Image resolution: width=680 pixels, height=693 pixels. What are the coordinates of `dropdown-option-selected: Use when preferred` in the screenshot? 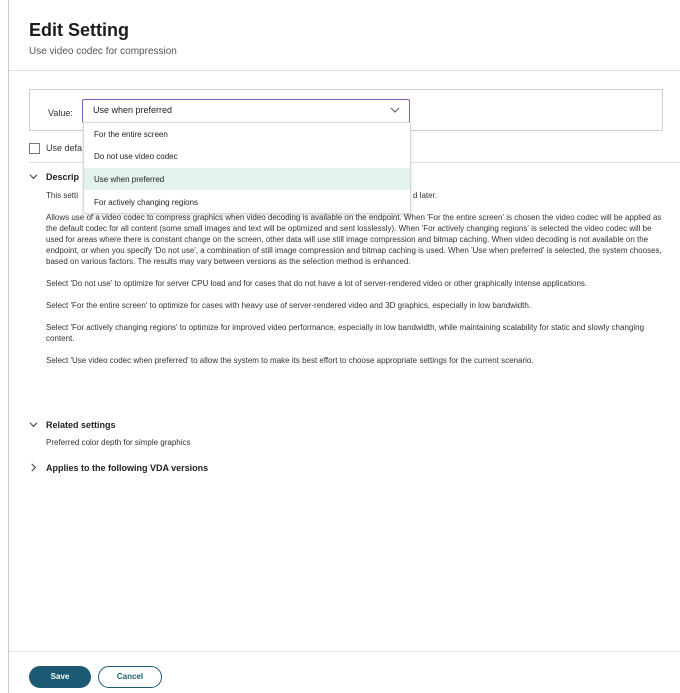 It's located at (247, 179).